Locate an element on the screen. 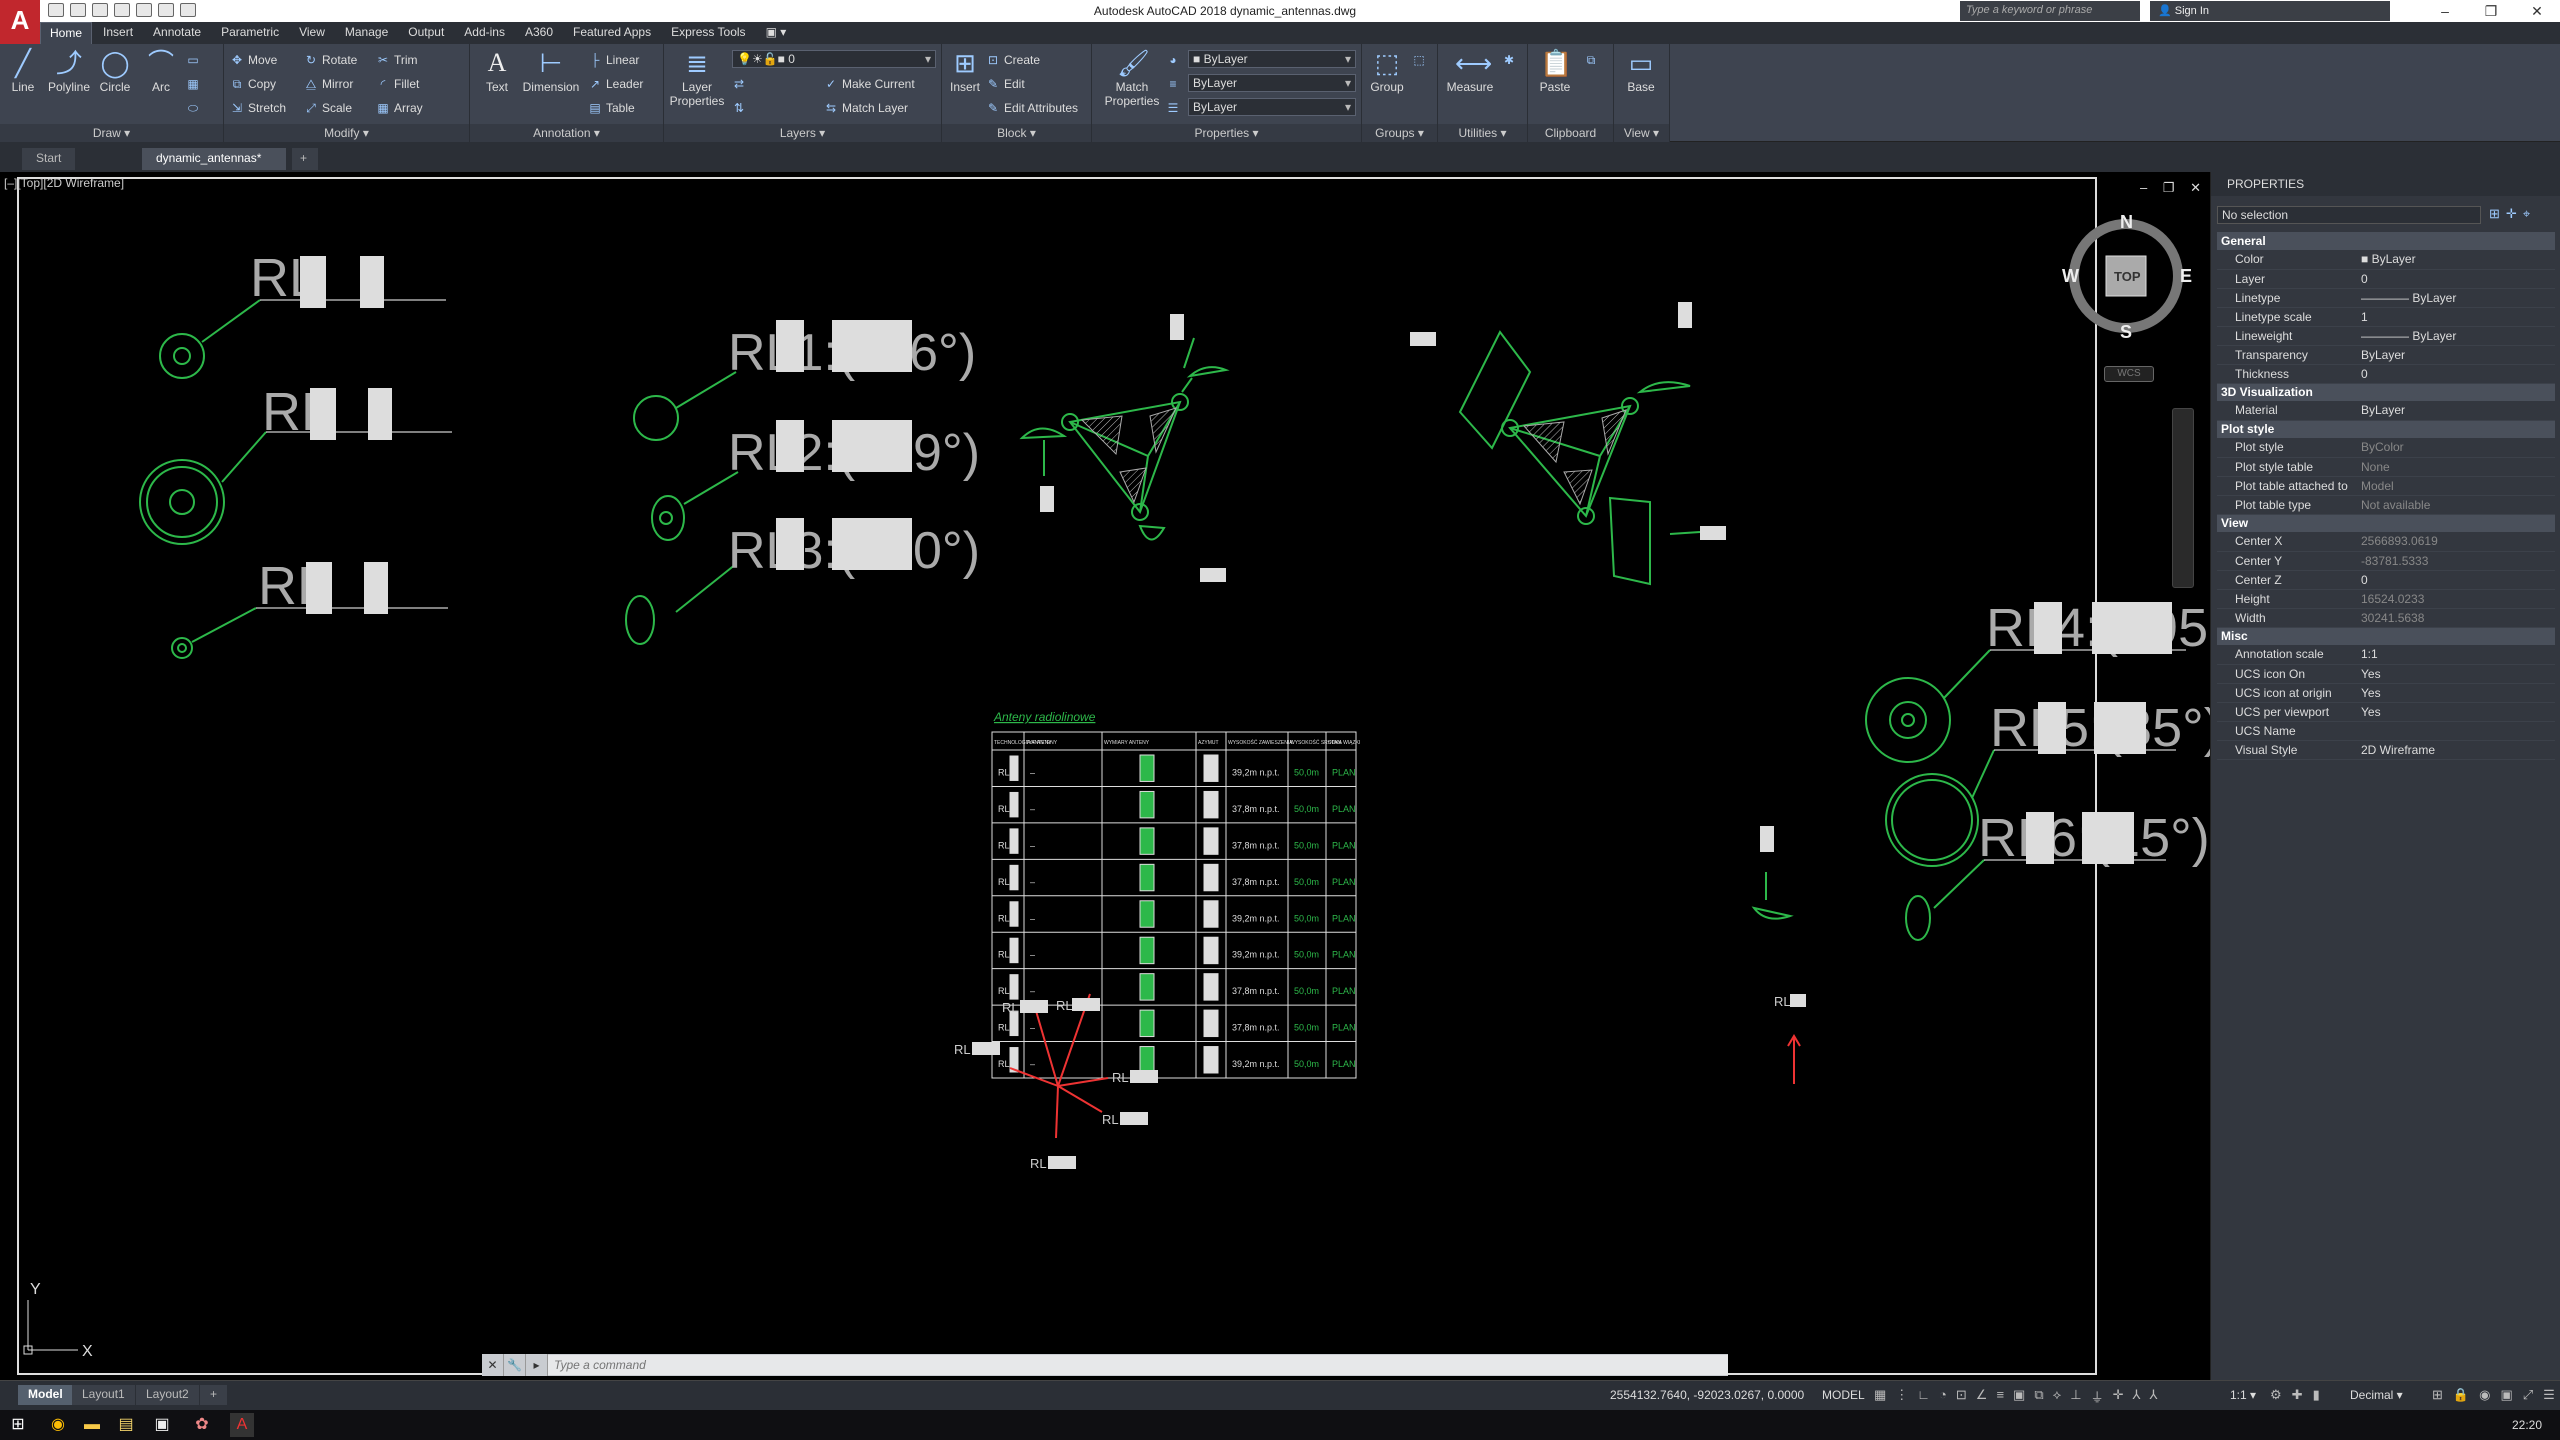  property-row: Lineweight ———— ByLayer is located at coordinates (2386, 336).